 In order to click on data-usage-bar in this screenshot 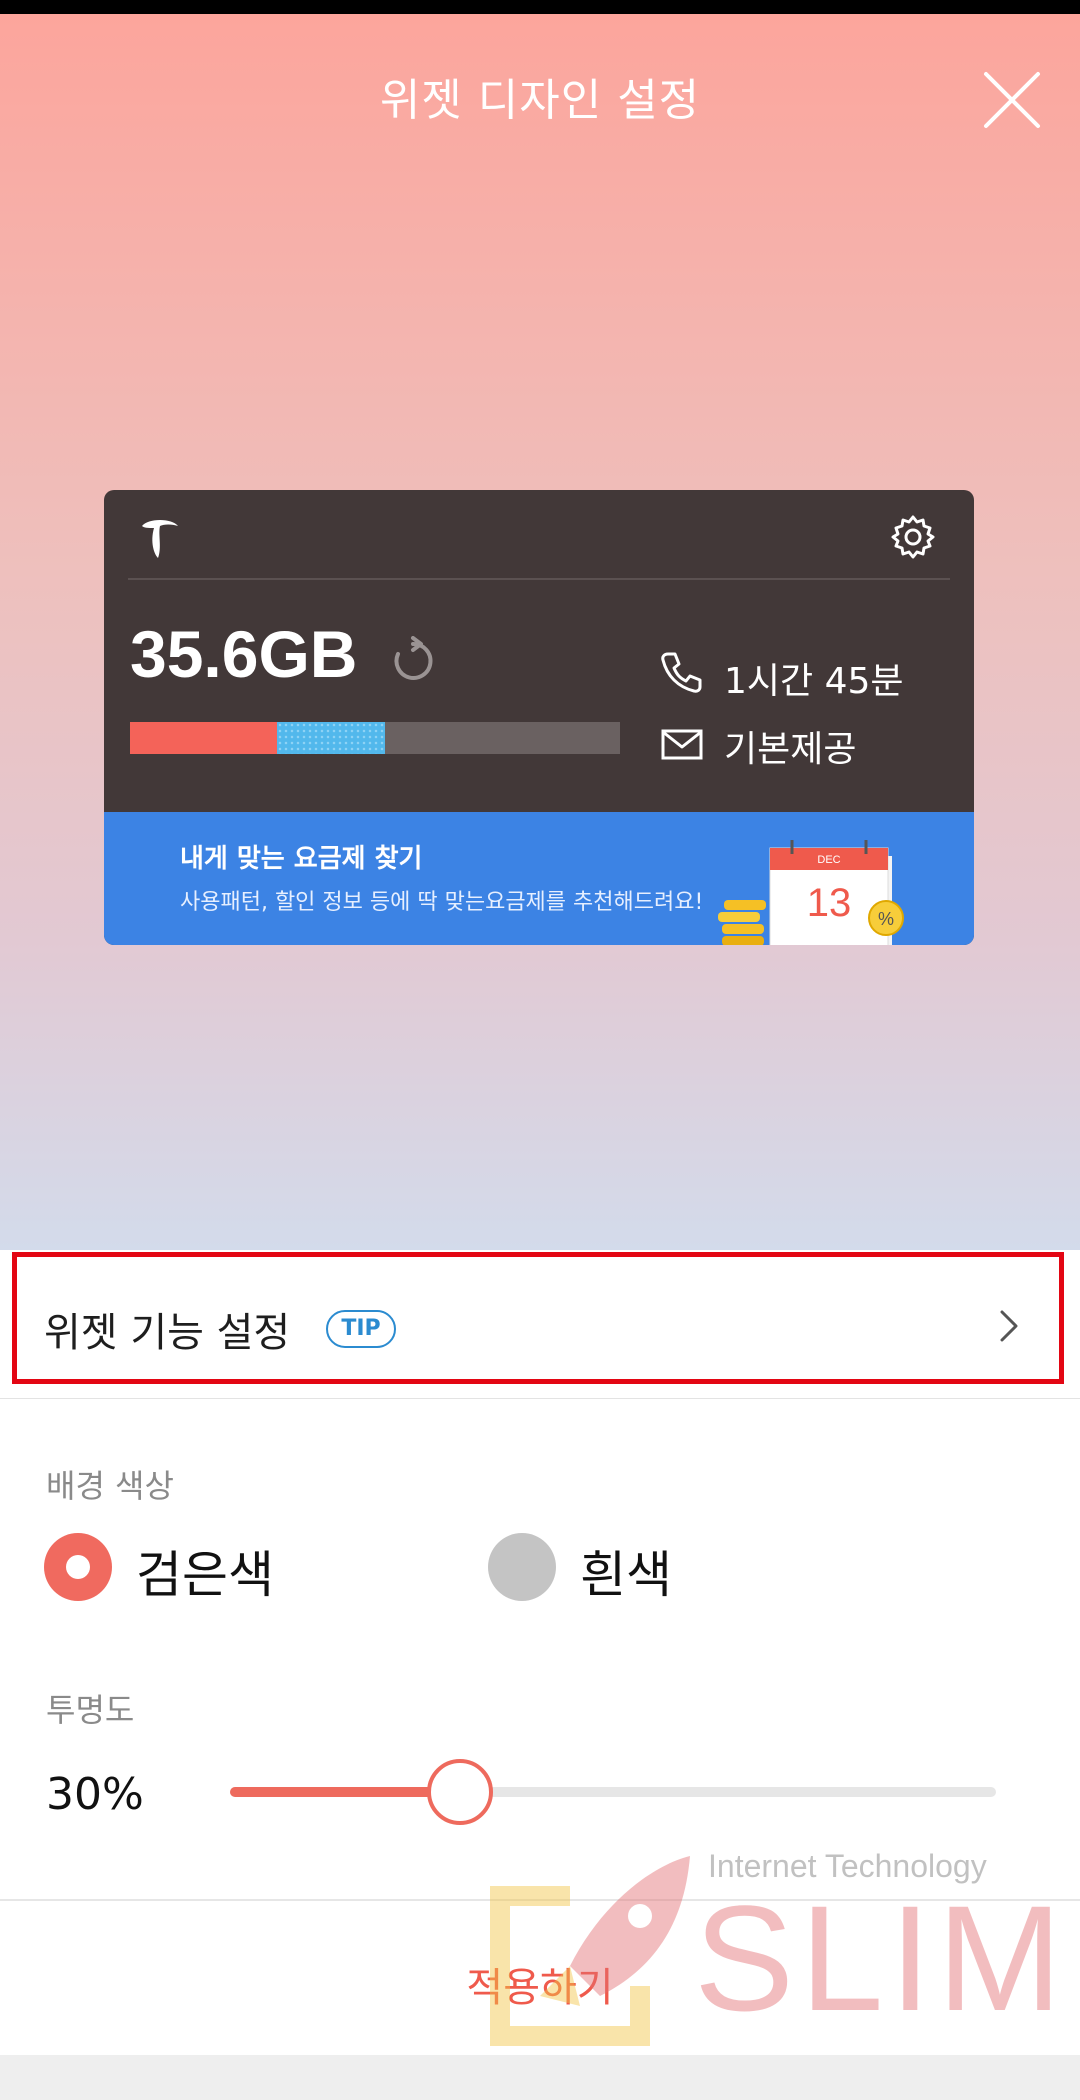, I will do `click(375, 738)`.